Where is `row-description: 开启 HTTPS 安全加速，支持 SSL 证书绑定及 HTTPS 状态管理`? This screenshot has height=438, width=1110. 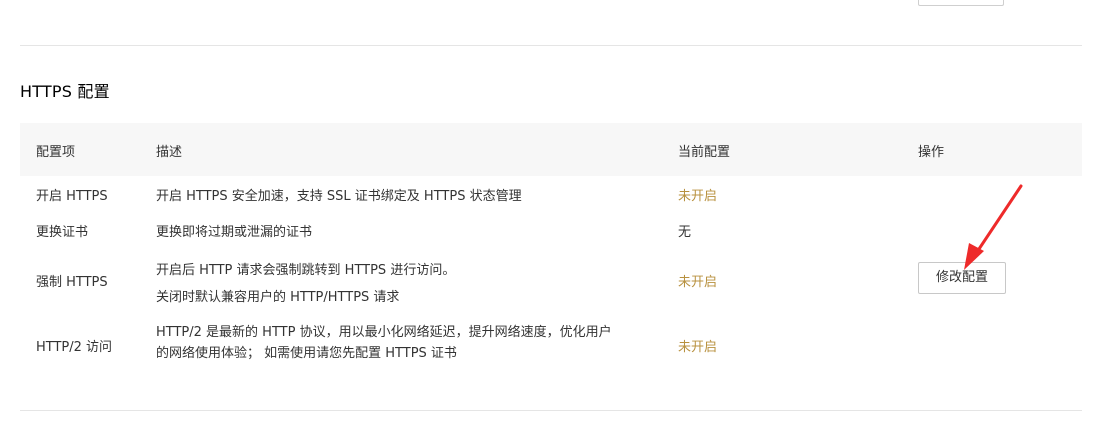
row-description: 开启 HTTPS 安全加速，支持 SSL 证书绑定及 HTTPS 状态管理 is located at coordinates (339, 196).